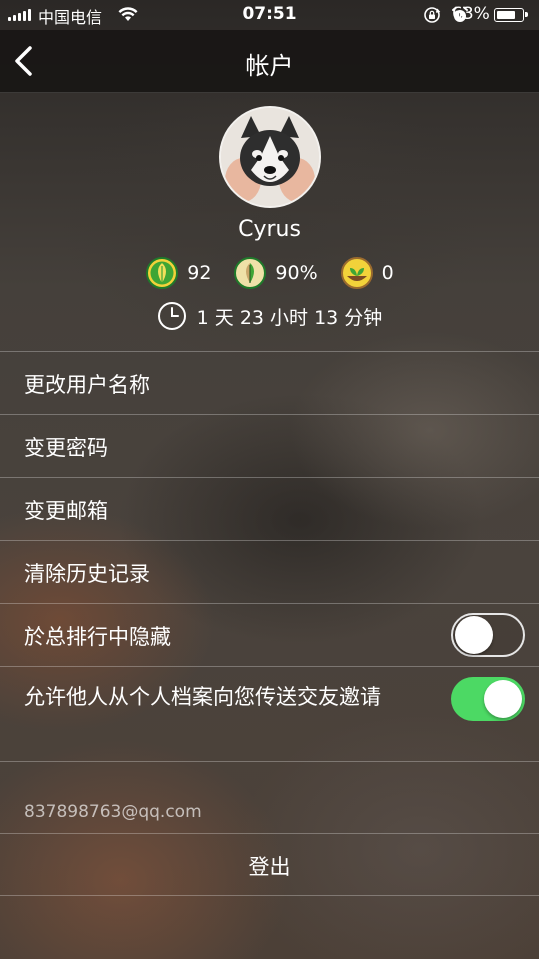 This screenshot has width=539, height=959. Describe the element at coordinates (488, 699) in the screenshot. I see `allow-friend-requests-toggle` at that location.